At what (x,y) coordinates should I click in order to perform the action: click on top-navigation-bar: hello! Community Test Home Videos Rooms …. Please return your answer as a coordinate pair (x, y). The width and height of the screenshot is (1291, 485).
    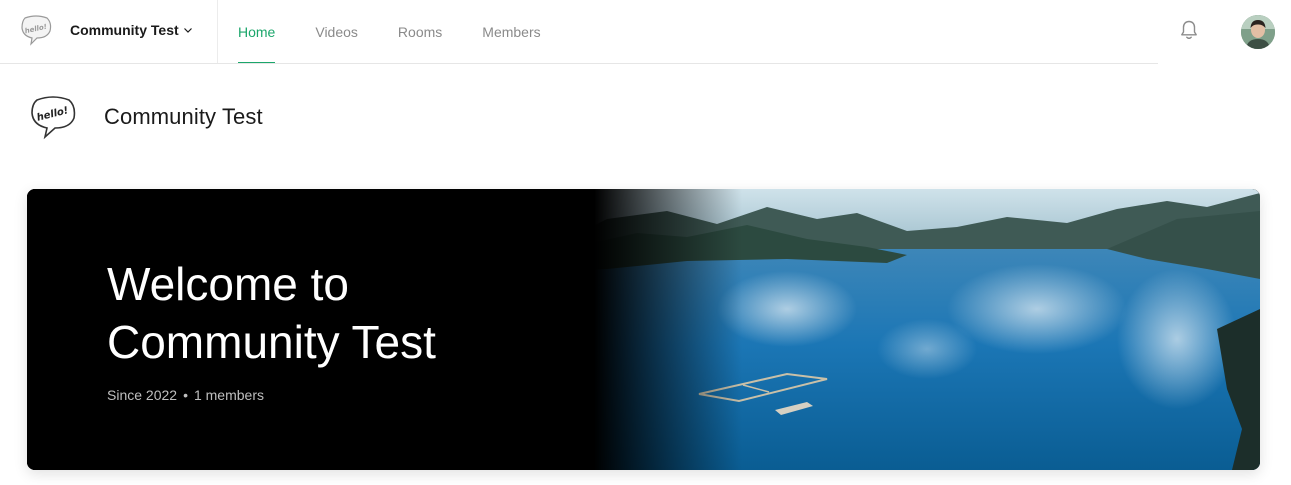
    Looking at the image, I should click on (645, 32).